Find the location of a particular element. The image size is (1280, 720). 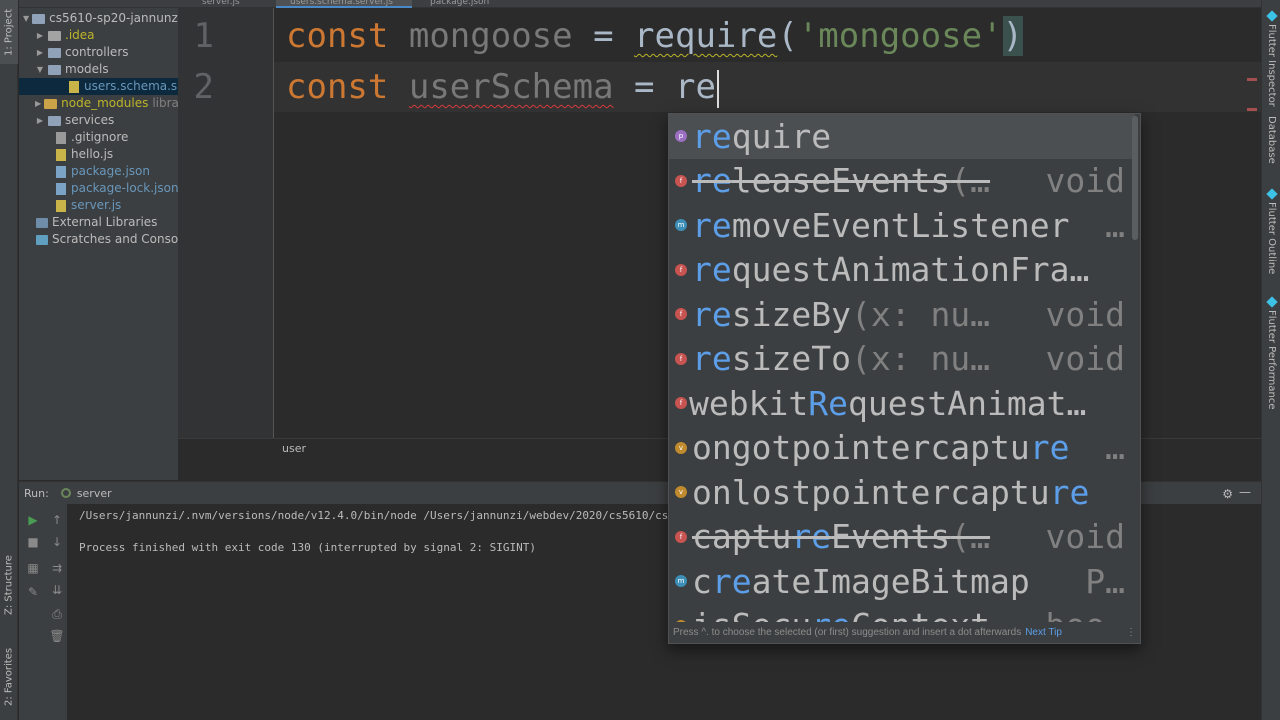

run-toolbar: ▶ ↑ ■ ↓ ▦ ⇉ ✎ ⇊ ⎙ 🗑 is located at coordinates (43, 612).